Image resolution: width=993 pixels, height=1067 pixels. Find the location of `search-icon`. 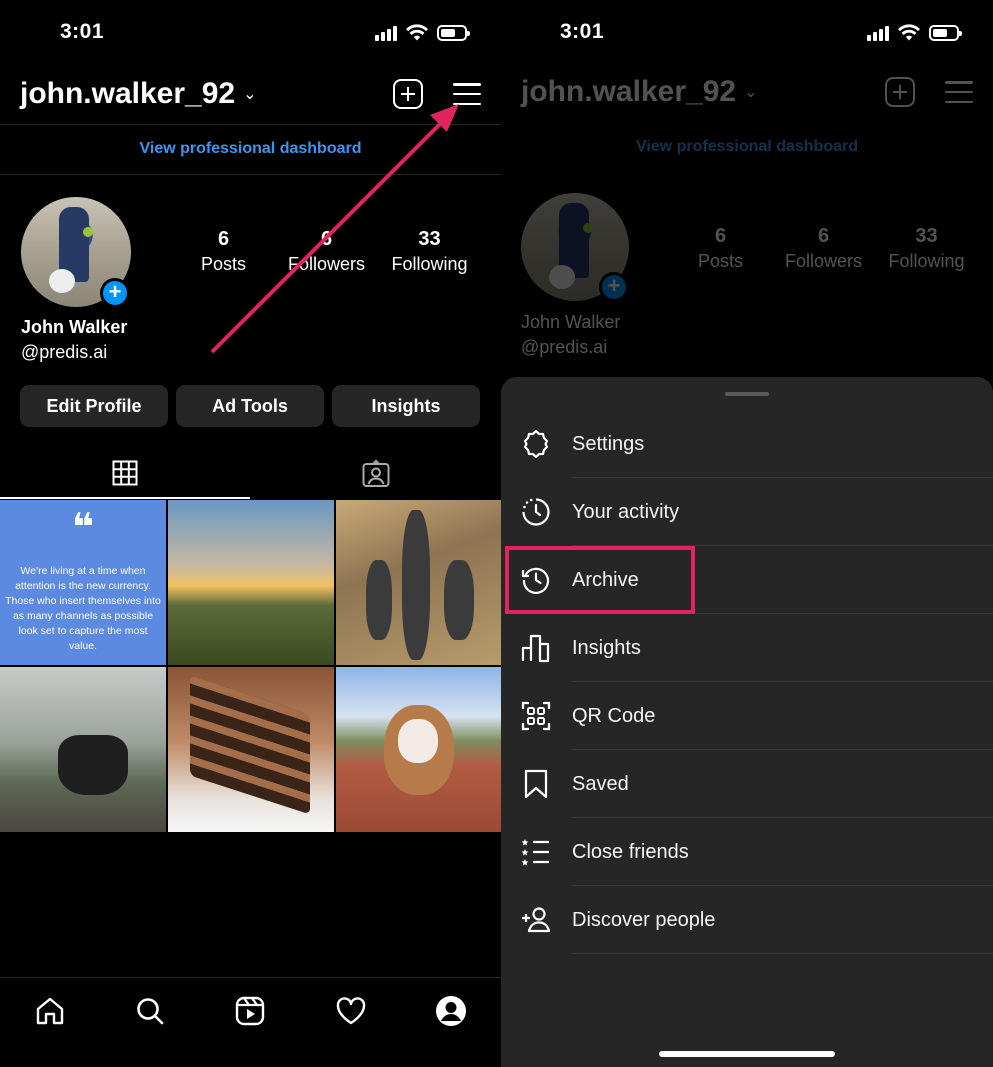

search-icon is located at coordinates (150, 1011).